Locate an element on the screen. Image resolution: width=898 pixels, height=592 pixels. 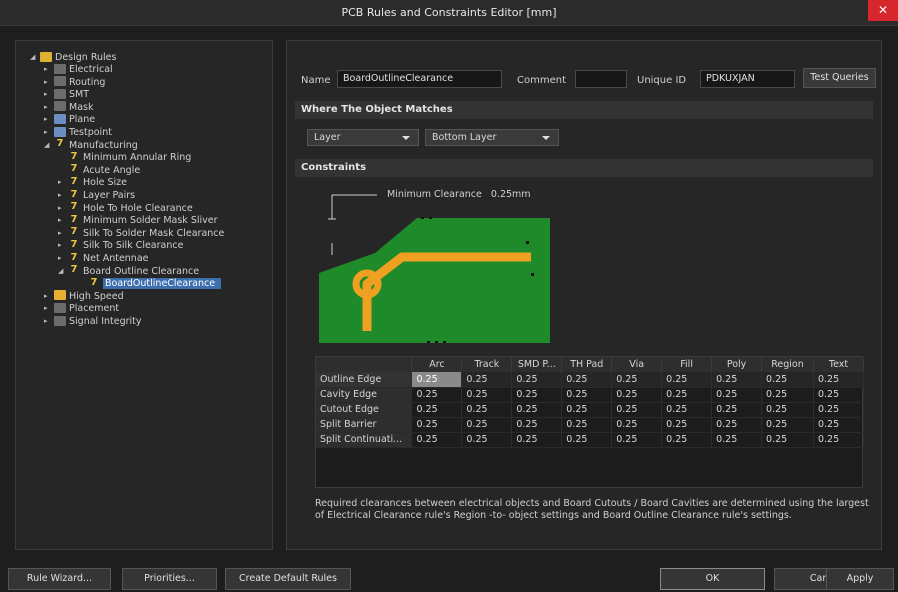
tree-item-smt: ▸ SMT is located at coordinates (66, 94).